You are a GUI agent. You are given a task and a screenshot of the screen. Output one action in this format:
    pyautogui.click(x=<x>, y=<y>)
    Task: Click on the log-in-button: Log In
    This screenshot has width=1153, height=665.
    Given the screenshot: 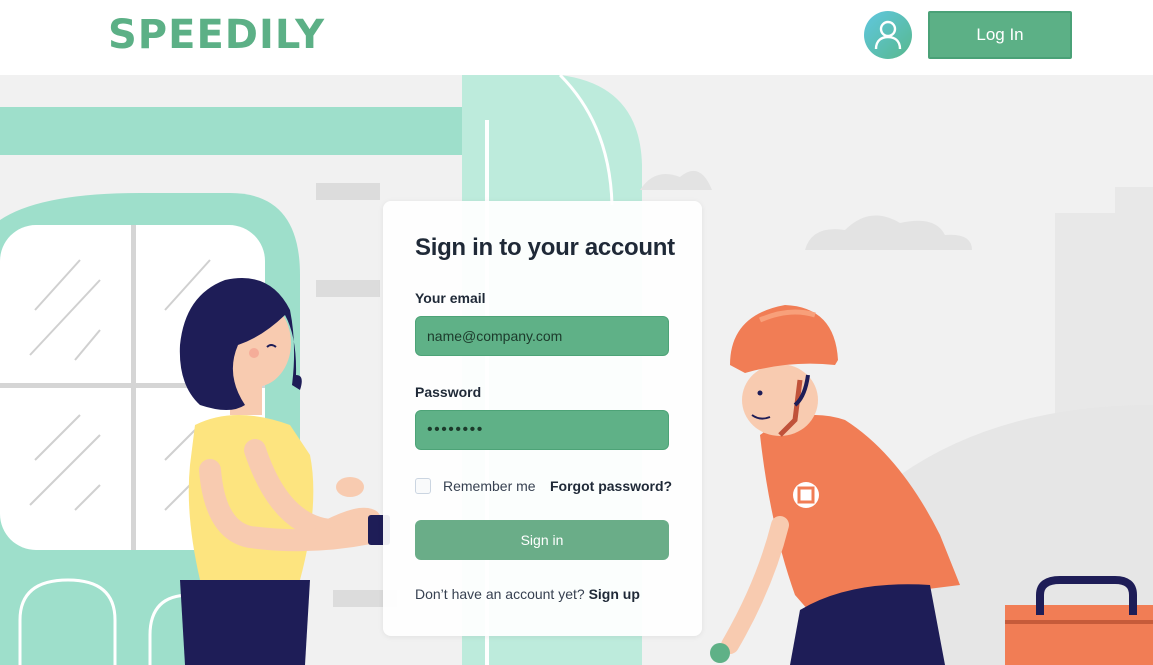 What is the action you would take?
    pyautogui.click(x=1000, y=35)
    